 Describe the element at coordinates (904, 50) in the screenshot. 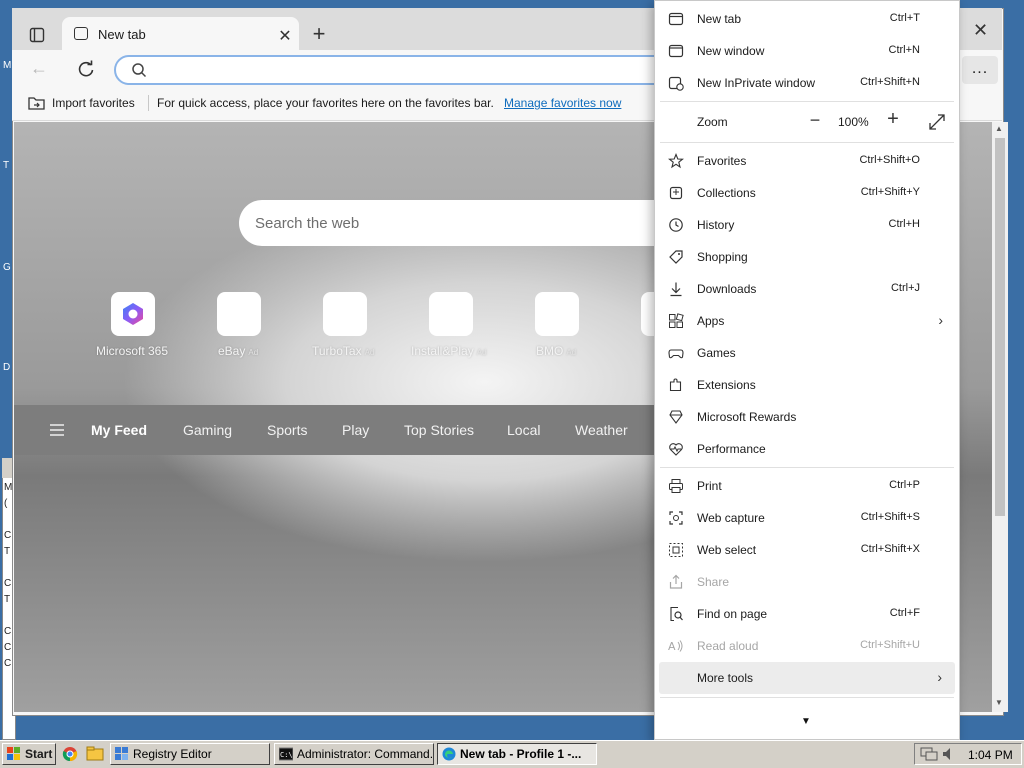

I see `menu-item-shortcut: Ctrl+N` at that location.